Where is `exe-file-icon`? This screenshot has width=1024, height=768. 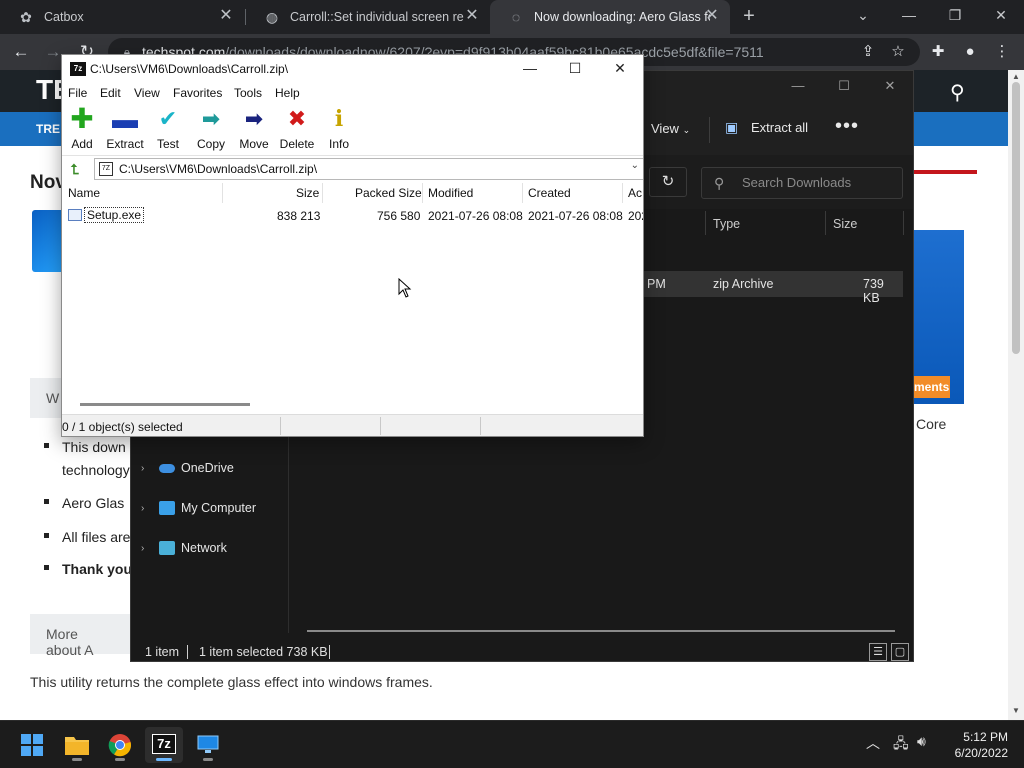
exe-file-icon is located at coordinates (75, 215).